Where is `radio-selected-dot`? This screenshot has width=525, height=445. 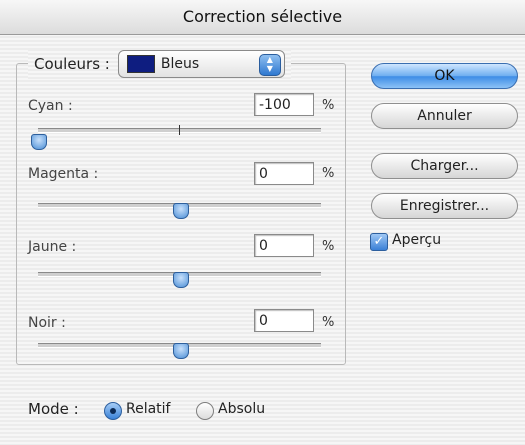
radio-selected-dot is located at coordinates (113, 411).